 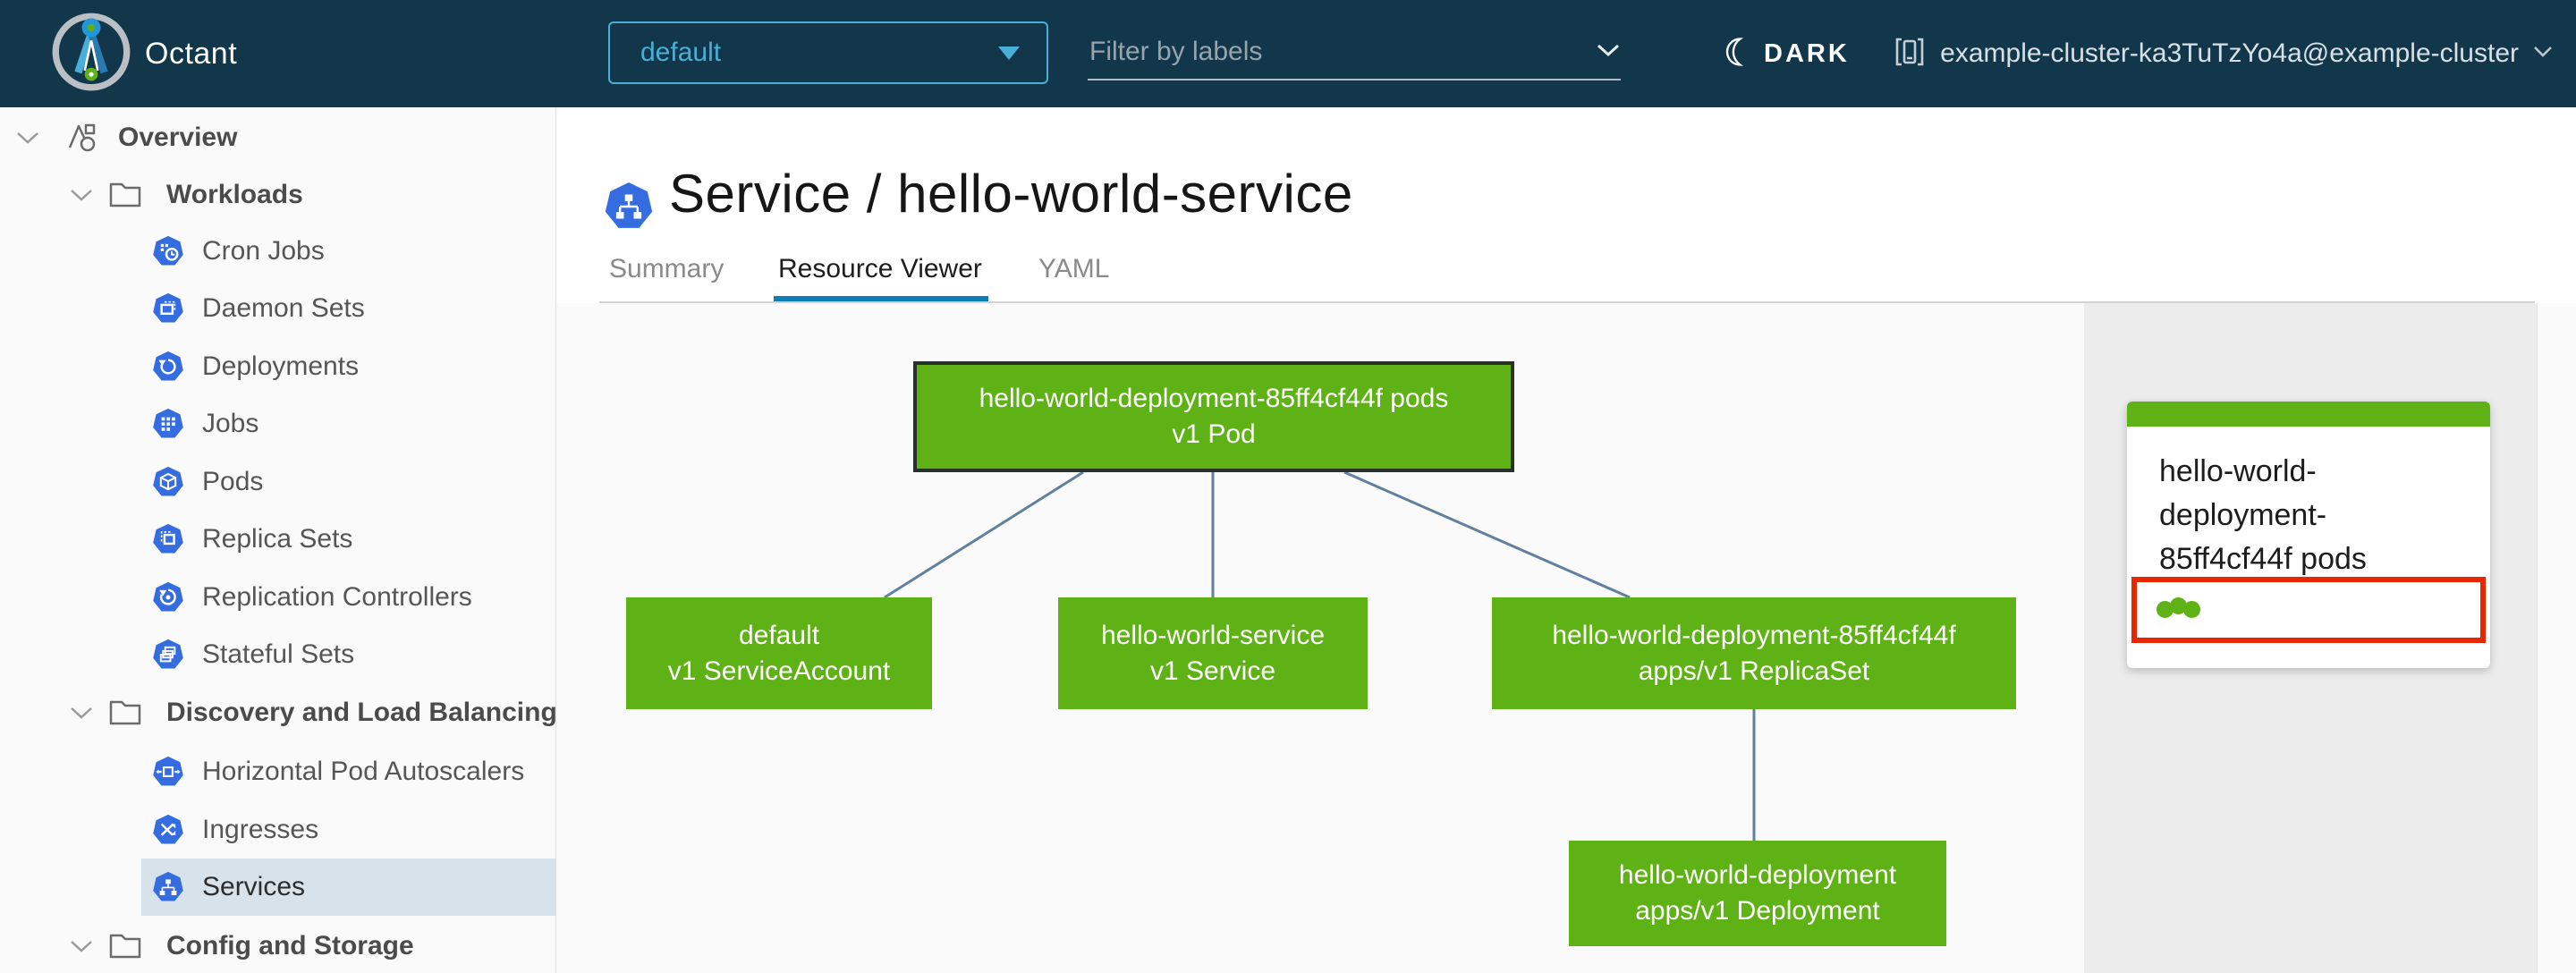 What do you see at coordinates (828, 52) in the screenshot?
I see `namespace-select: default` at bounding box center [828, 52].